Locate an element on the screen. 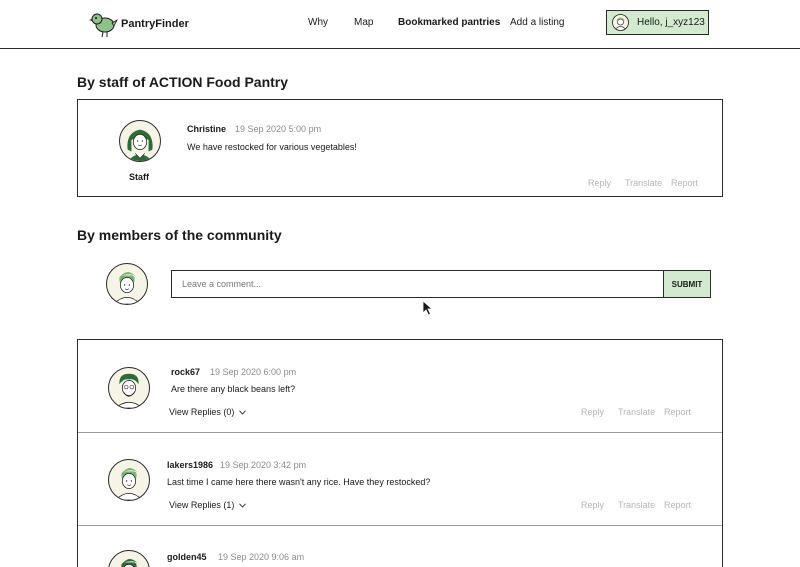  comment-text: Are there any black beans left? is located at coordinates (233, 389).